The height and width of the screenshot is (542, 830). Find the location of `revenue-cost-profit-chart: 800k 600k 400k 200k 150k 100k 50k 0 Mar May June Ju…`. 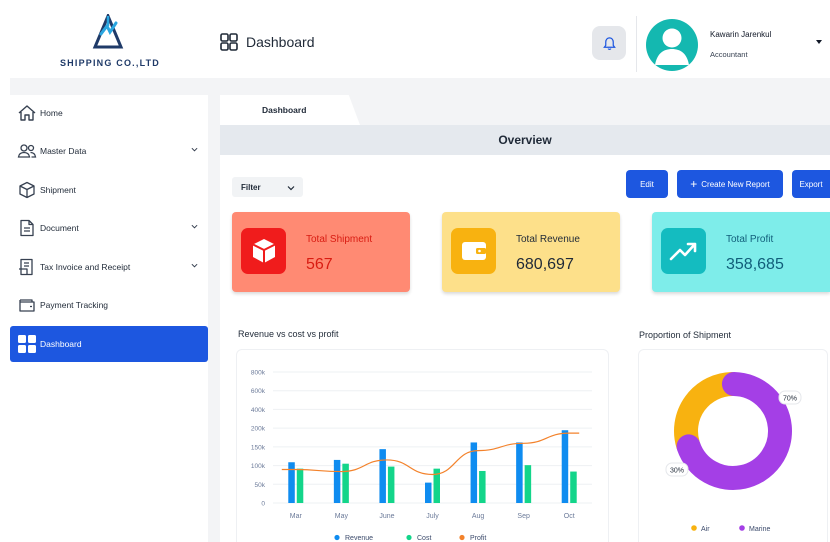

revenue-cost-profit-chart: 800k 600k 400k 200k 150k 100k 50k 0 Mar May June Ju… is located at coordinates (421, 456).